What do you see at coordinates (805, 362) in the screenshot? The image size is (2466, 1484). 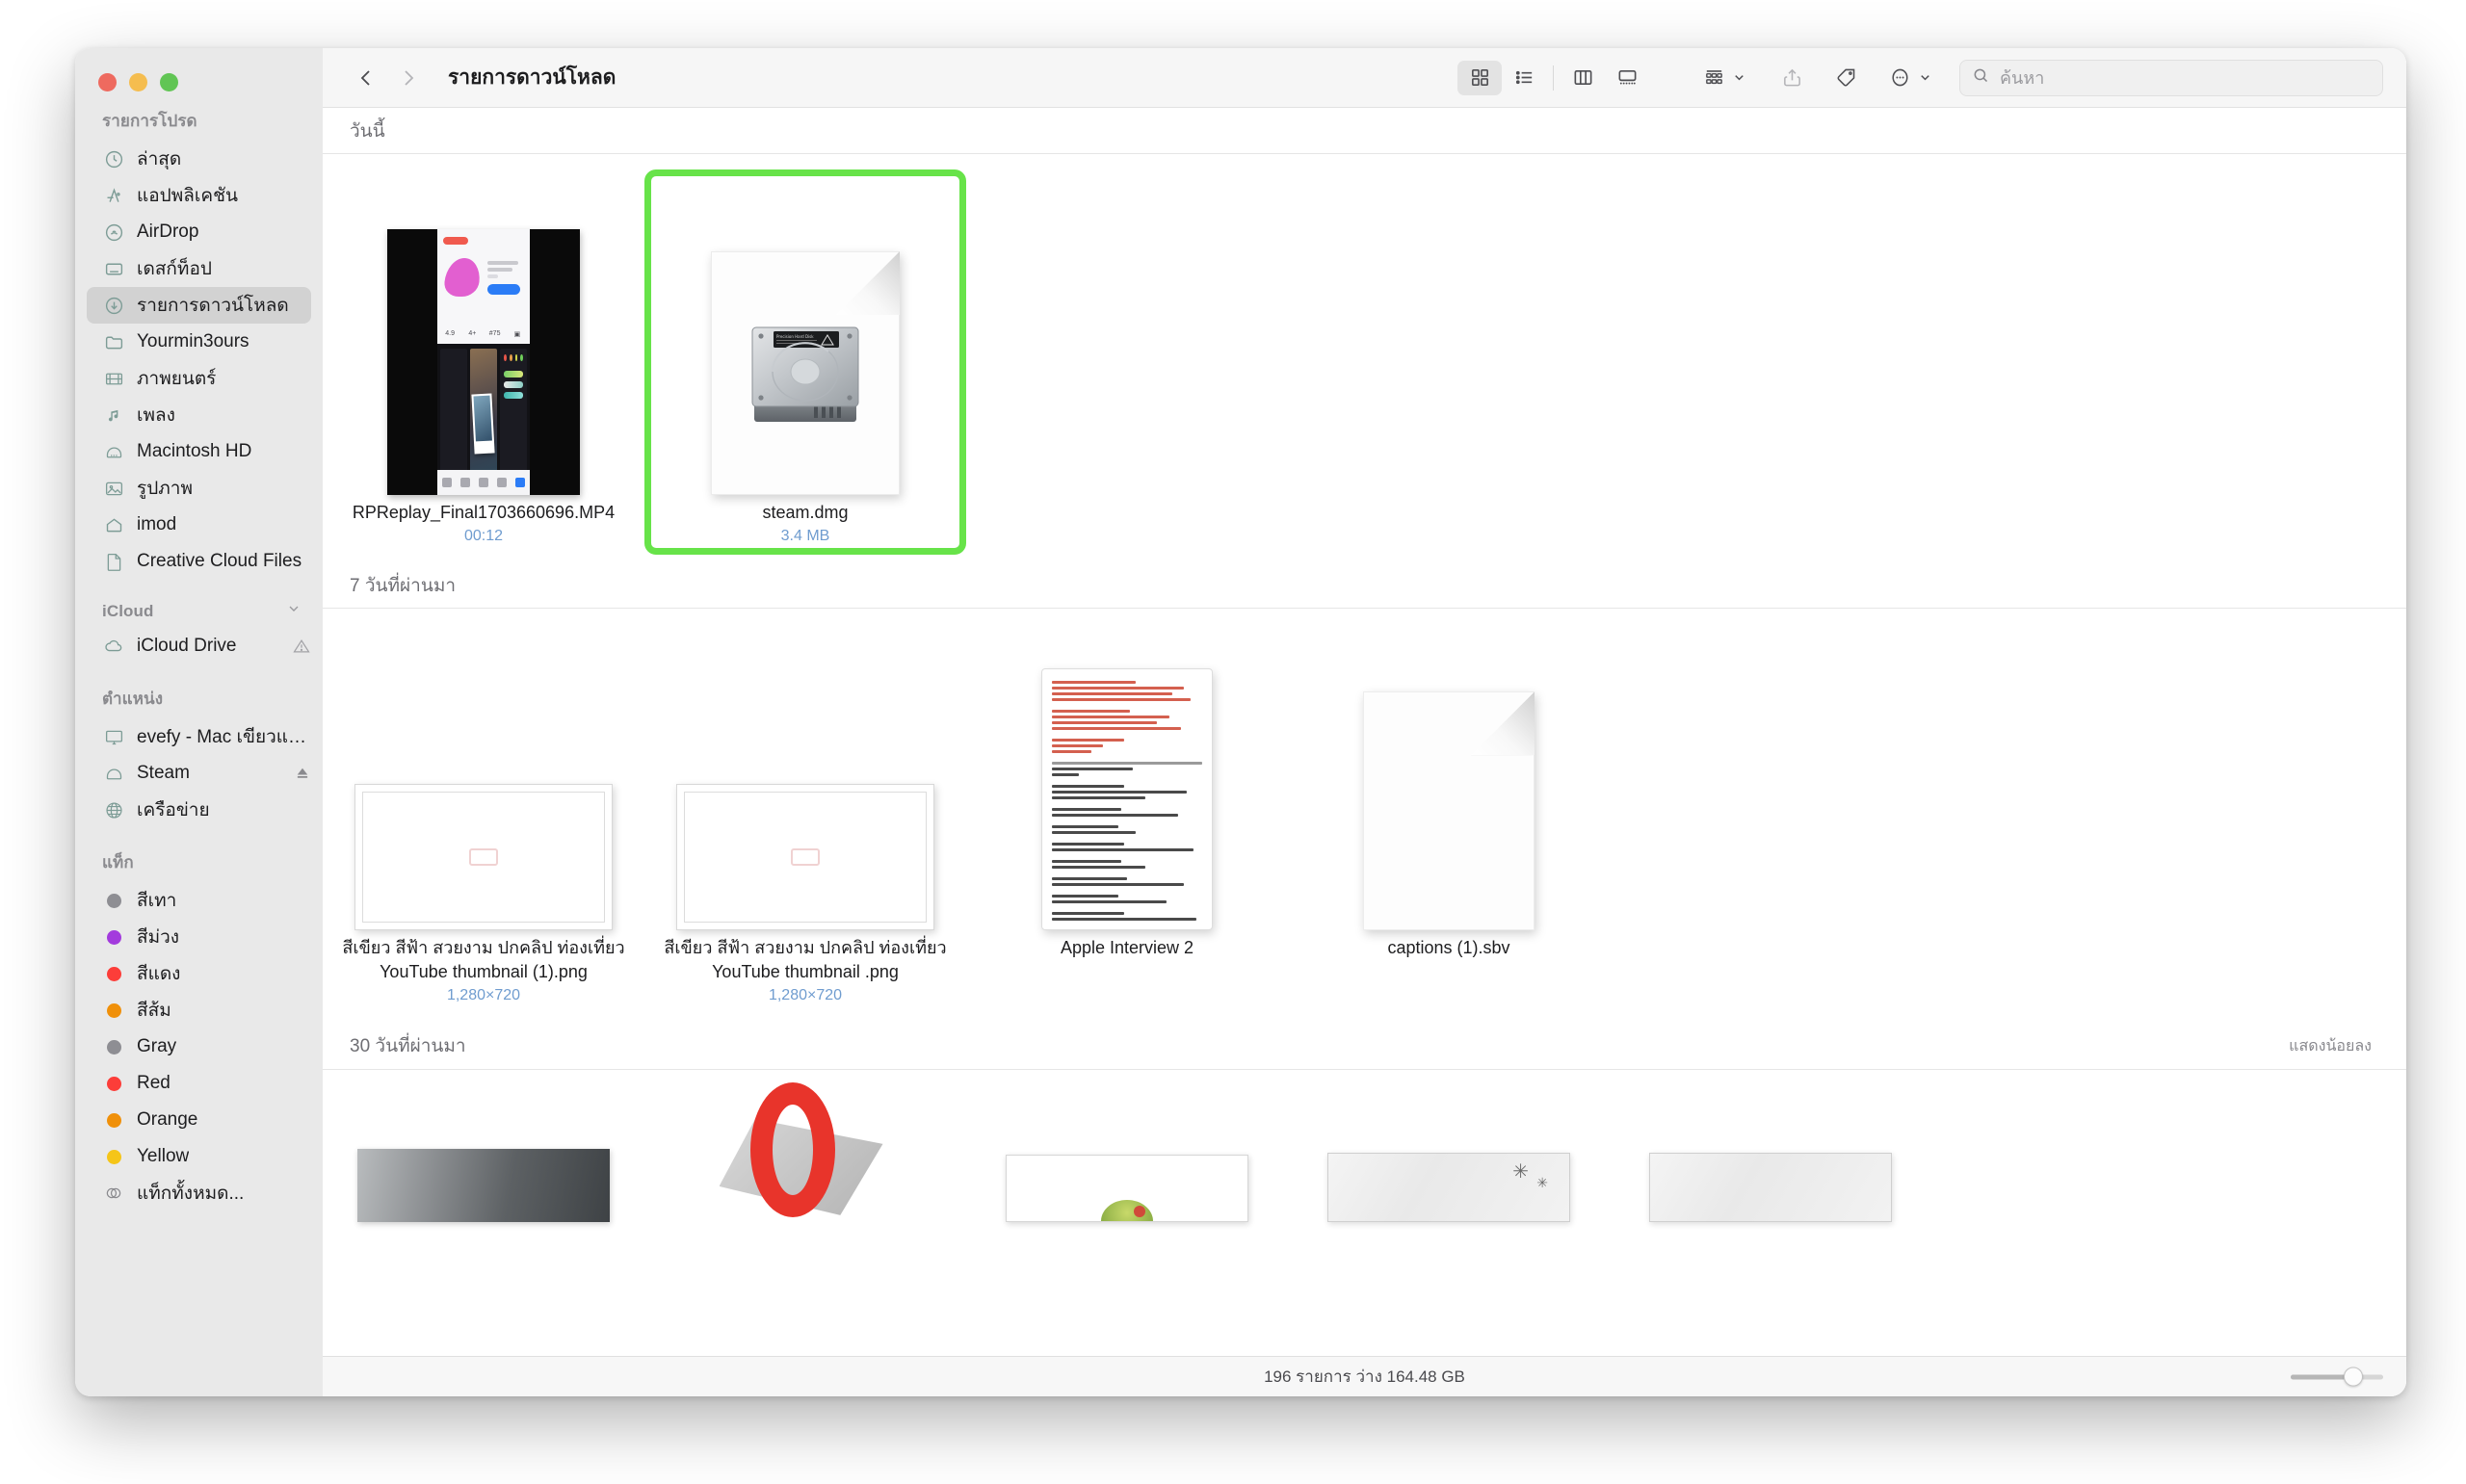 I see `file-item-selected: Precision Hard Disk steam.dmg 3.4 MB` at bounding box center [805, 362].